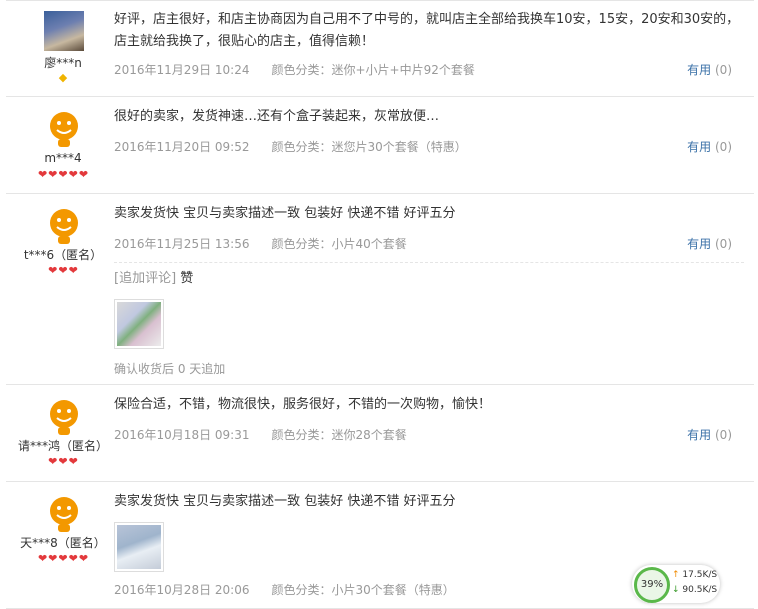 The height and width of the screenshot is (609, 758). Describe the element at coordinates (64, 31) in the screenshot. I see `avatar` at that location.